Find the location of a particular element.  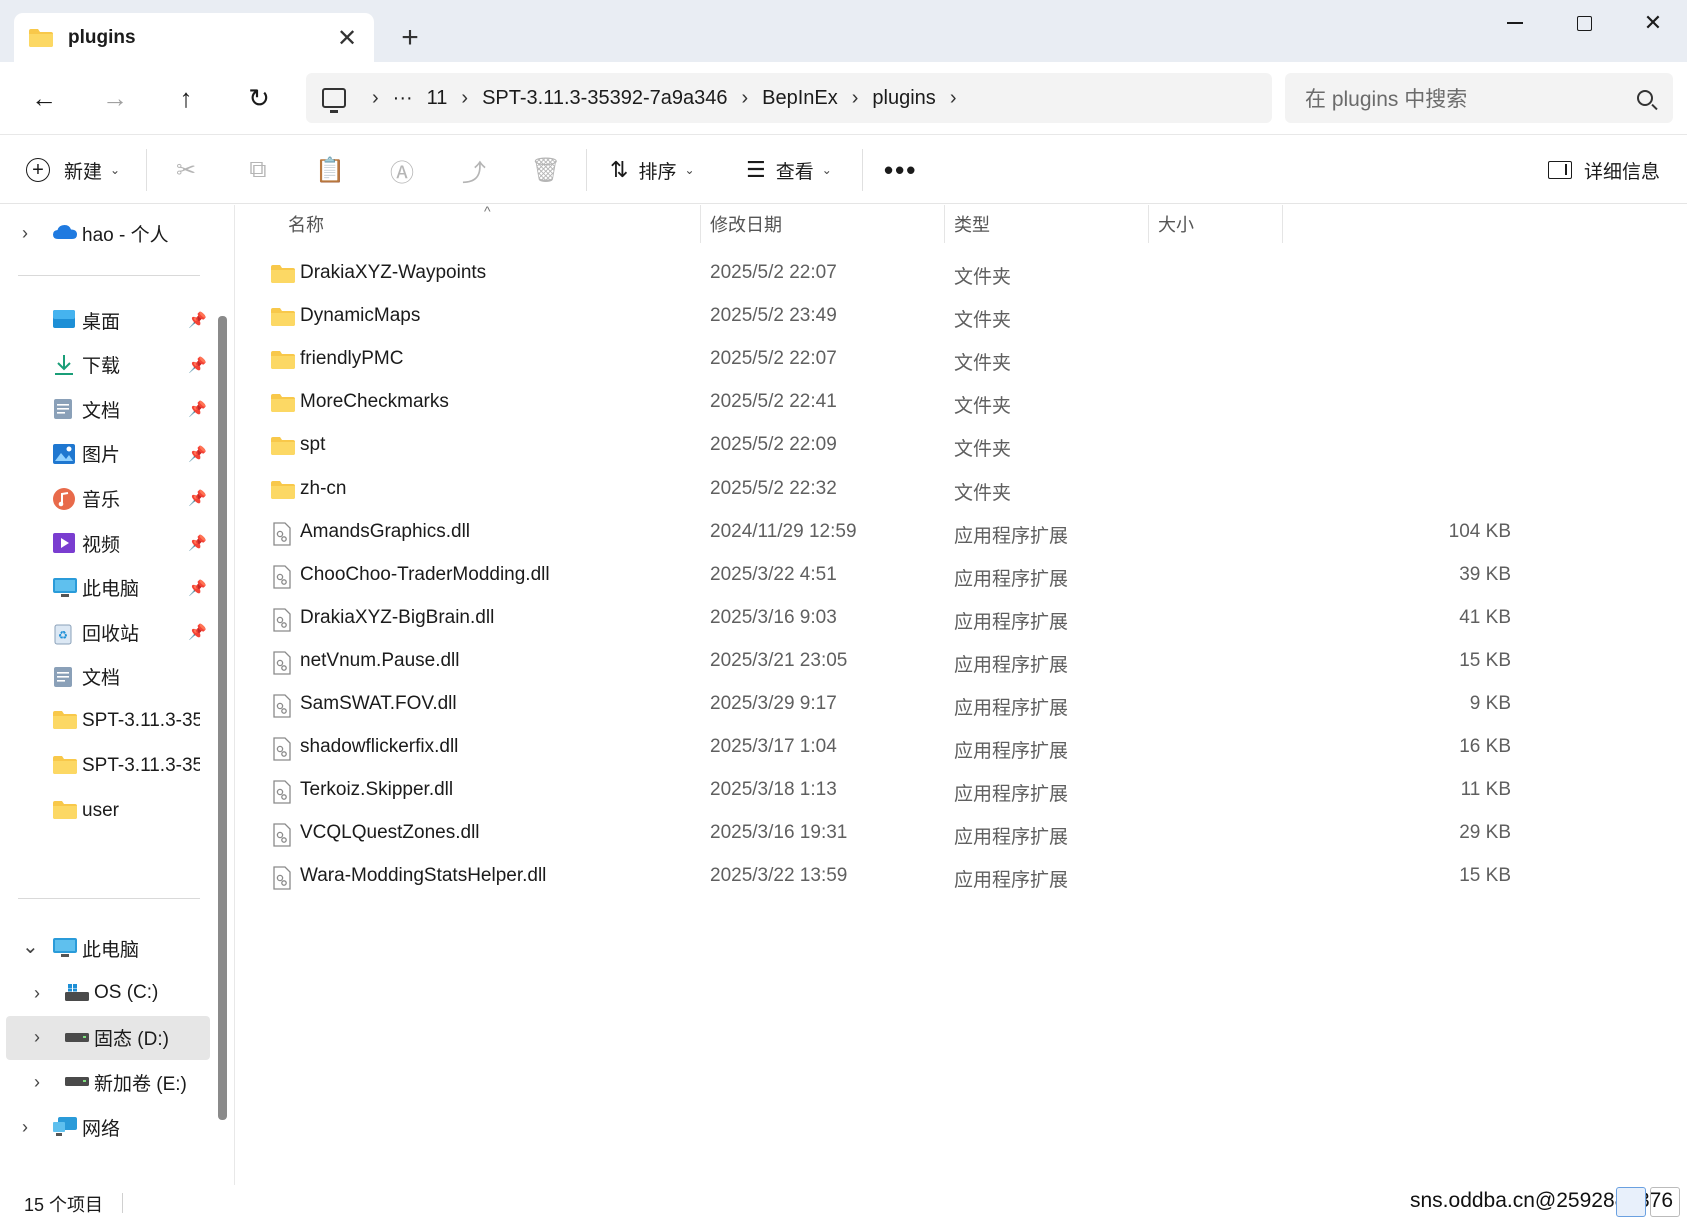

breadcrumb-item-plugins: plugins is located at coordinates (903, 98).